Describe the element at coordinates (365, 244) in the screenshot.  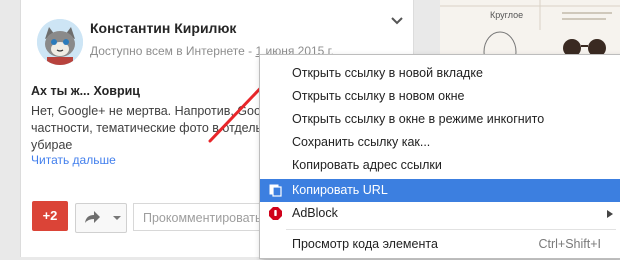
I see `menu-item-label: Просмотр кода элемента` at that location.